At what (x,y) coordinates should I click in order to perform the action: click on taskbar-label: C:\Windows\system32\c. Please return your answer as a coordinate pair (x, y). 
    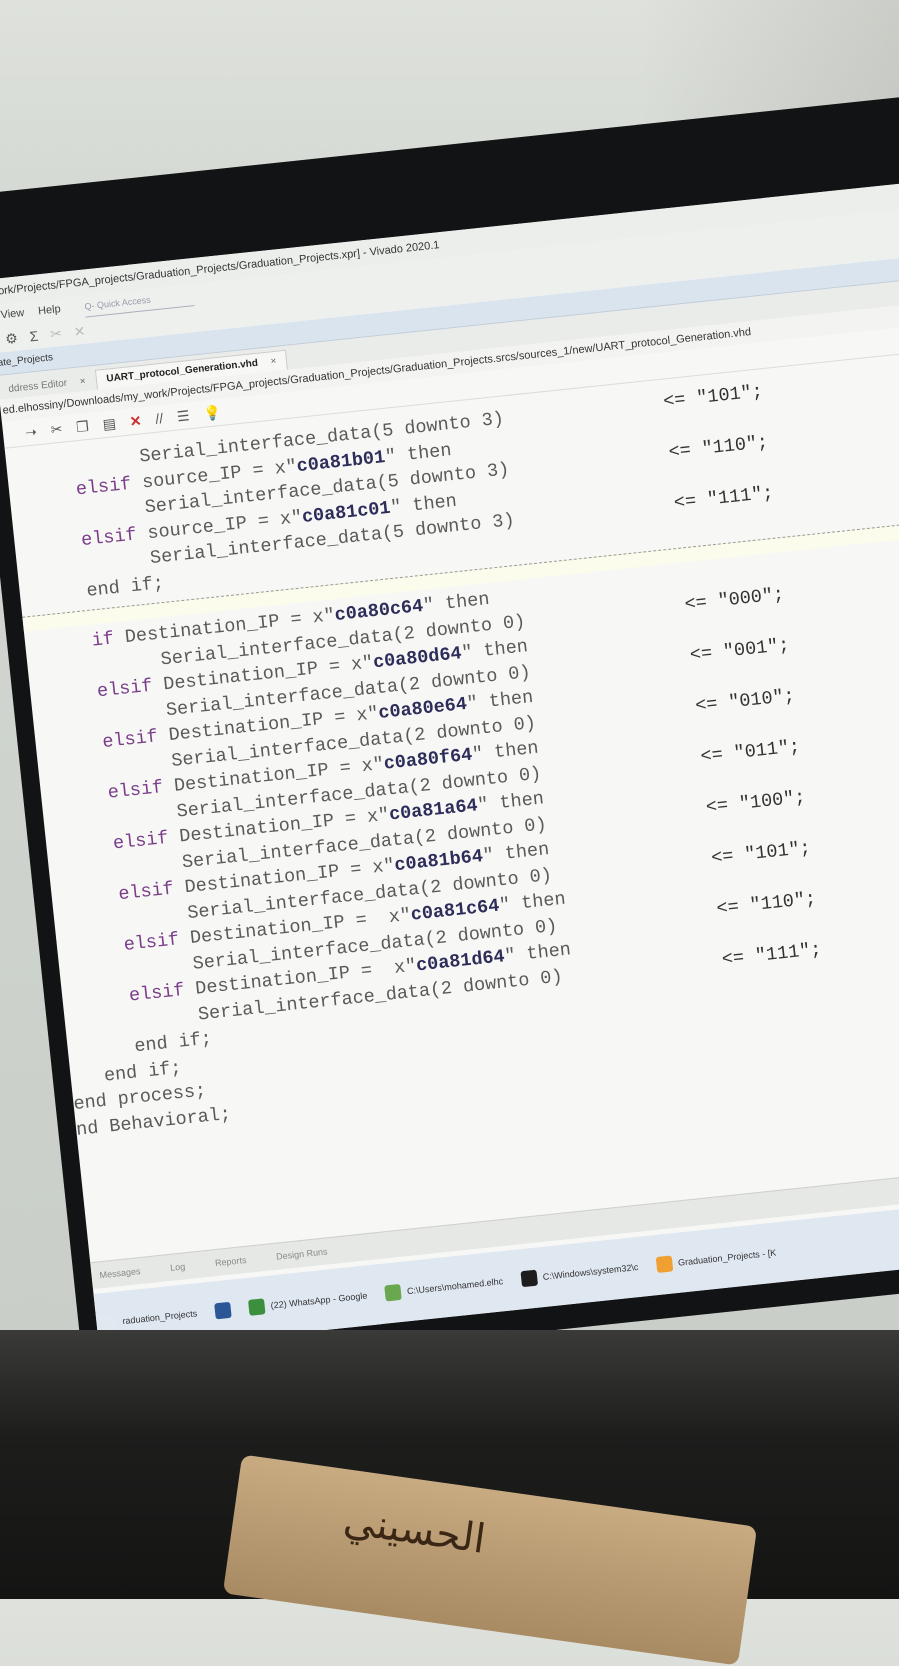
    Looking at the image, I should click on (590, 1271).